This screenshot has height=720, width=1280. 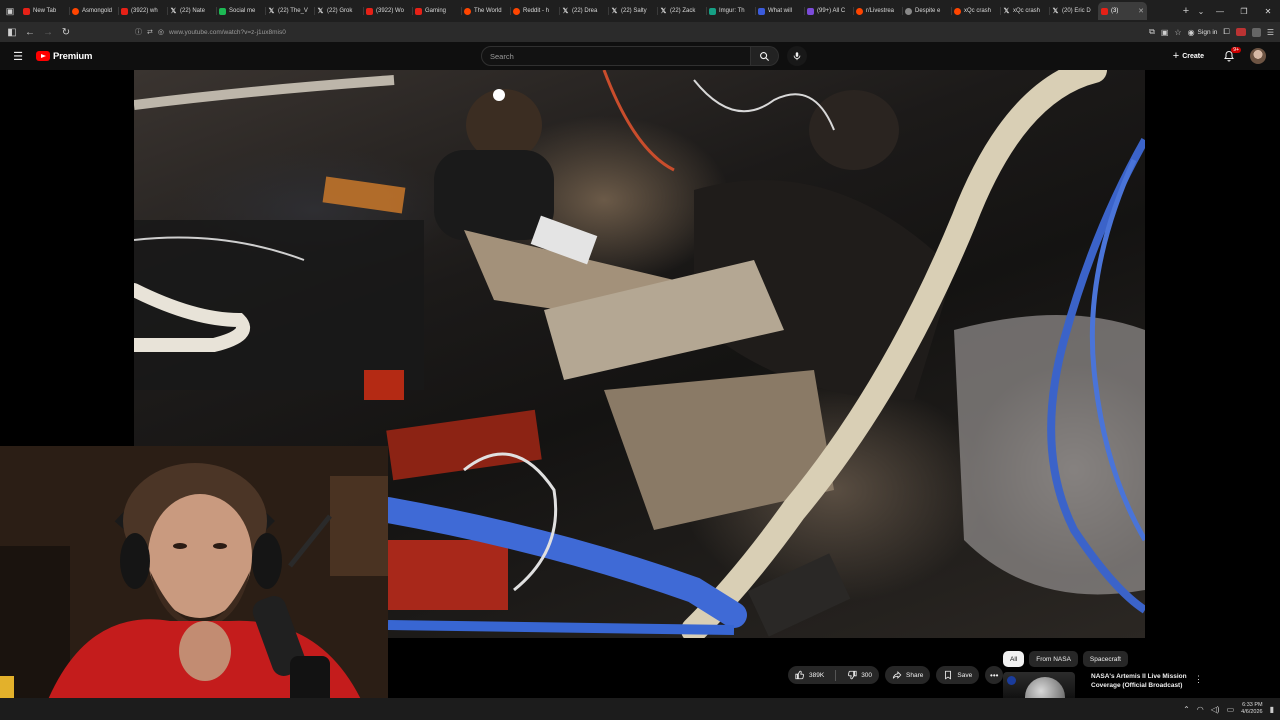 What do you see at coordinates (1024, 11) in the screenshot?
I see `browser-tab: 𝕏xQc crash` at bounding box center [1024, 11].